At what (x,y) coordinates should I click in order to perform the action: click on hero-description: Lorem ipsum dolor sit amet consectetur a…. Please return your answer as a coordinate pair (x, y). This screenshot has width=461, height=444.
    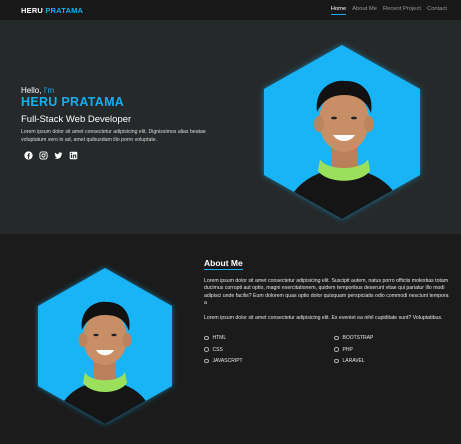
    Looking at the image, I should click on (113, 136).